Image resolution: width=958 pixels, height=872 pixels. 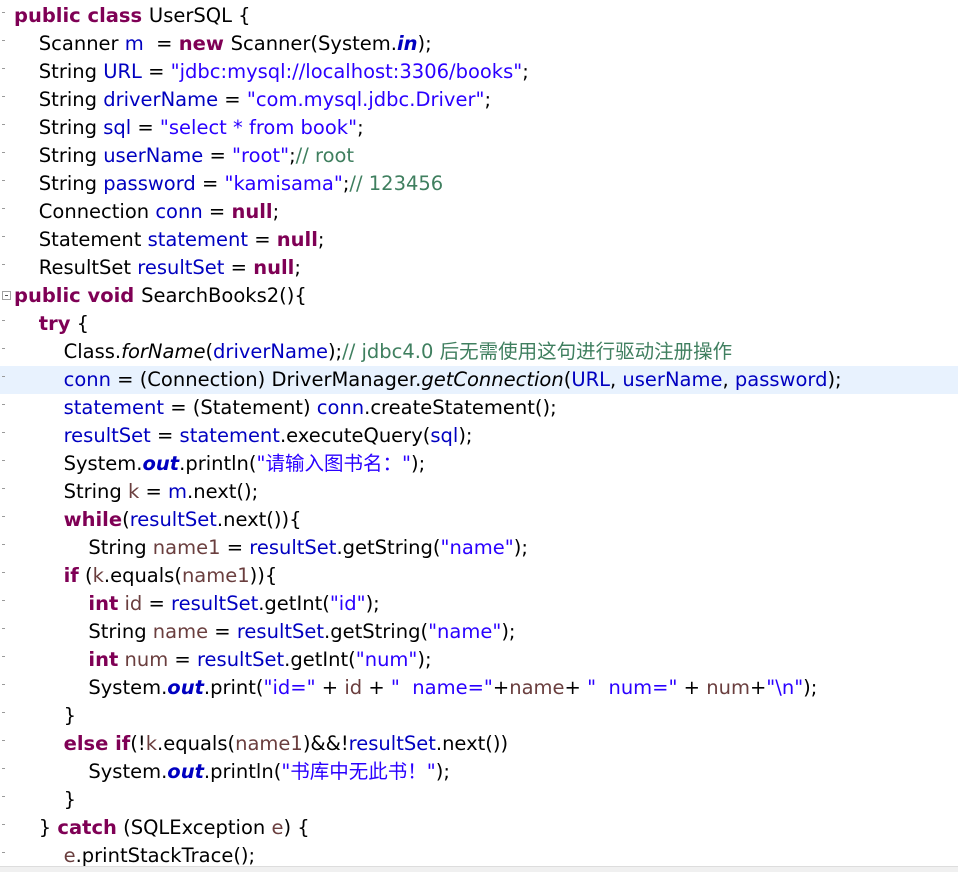 What do you see at coordinates (313, 43) in the screenshot?
I see `code-token: Scanner(System.` at bounding box center [313, 43].